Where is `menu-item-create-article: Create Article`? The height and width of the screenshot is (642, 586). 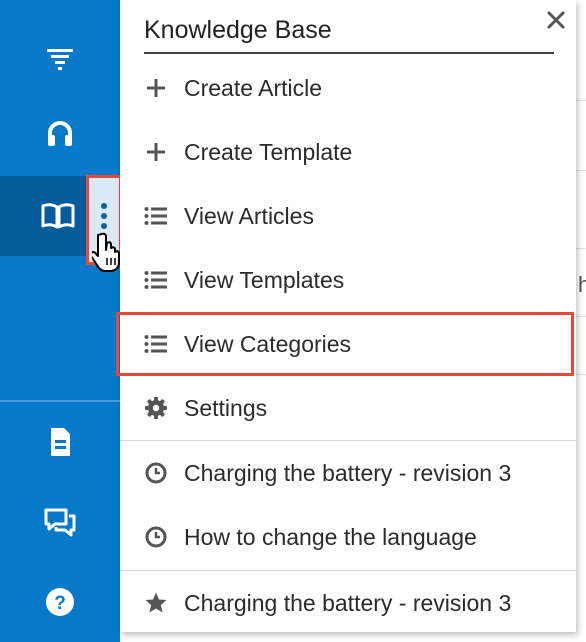
menu-item-create-article: Create Article is located at coordinates (348, 88).